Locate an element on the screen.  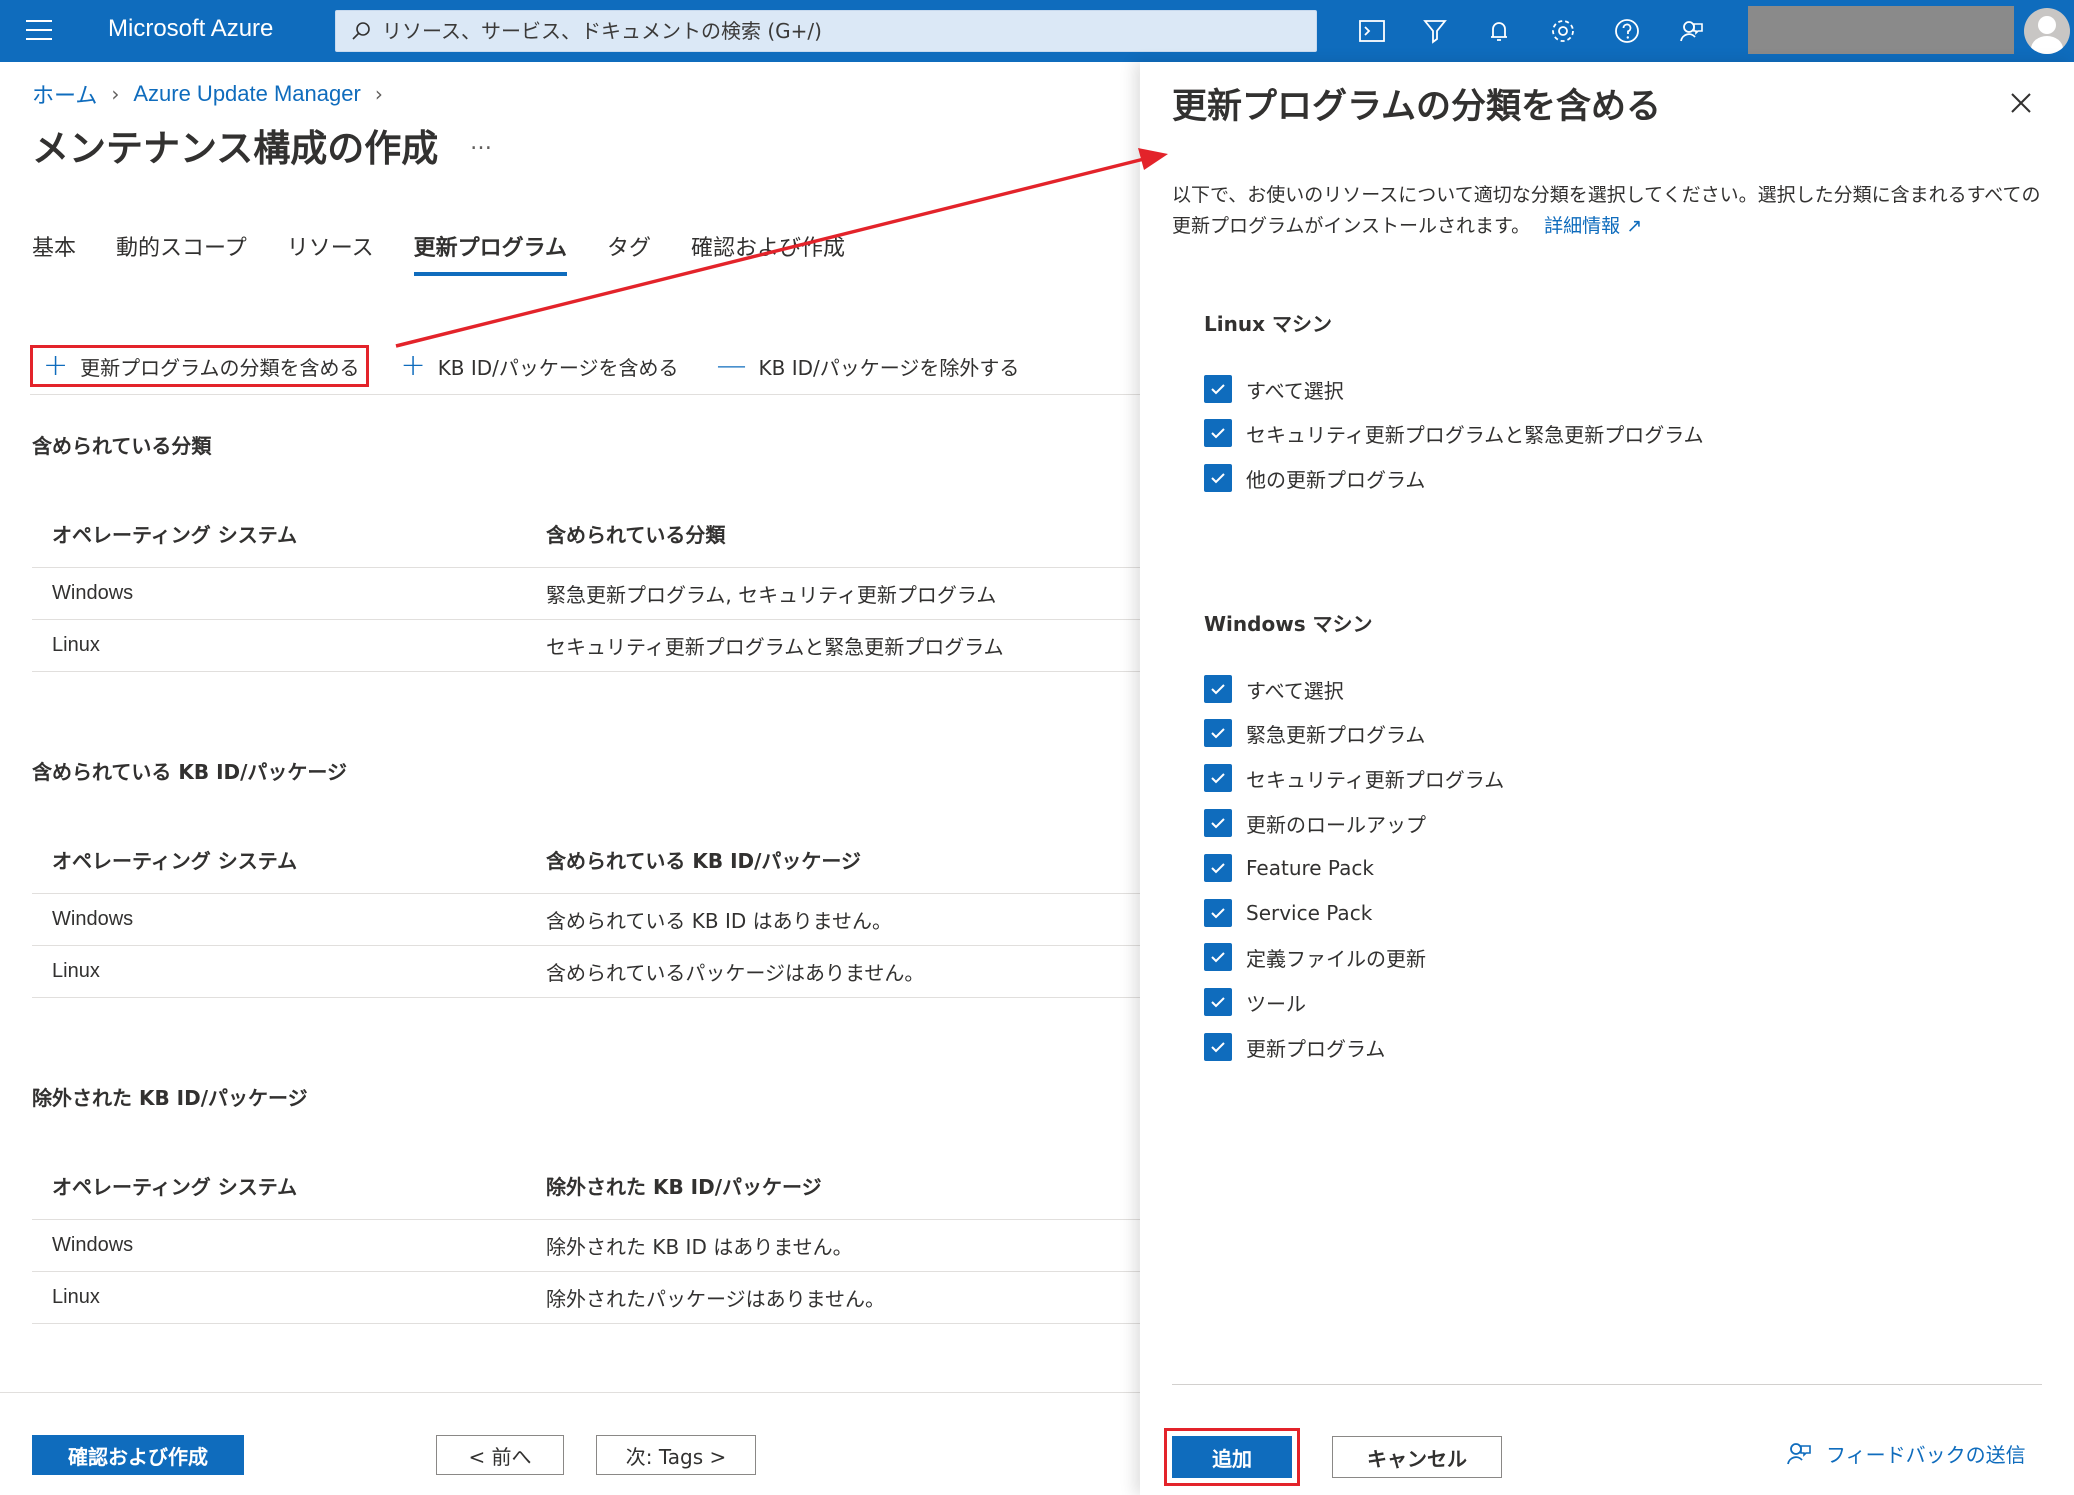
account-info-redacted is located at coordinates (1881, 30).